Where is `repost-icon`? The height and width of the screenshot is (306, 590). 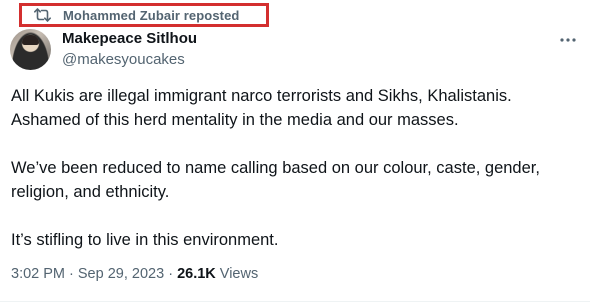 repost-icon is located at coordinates (42, 15).